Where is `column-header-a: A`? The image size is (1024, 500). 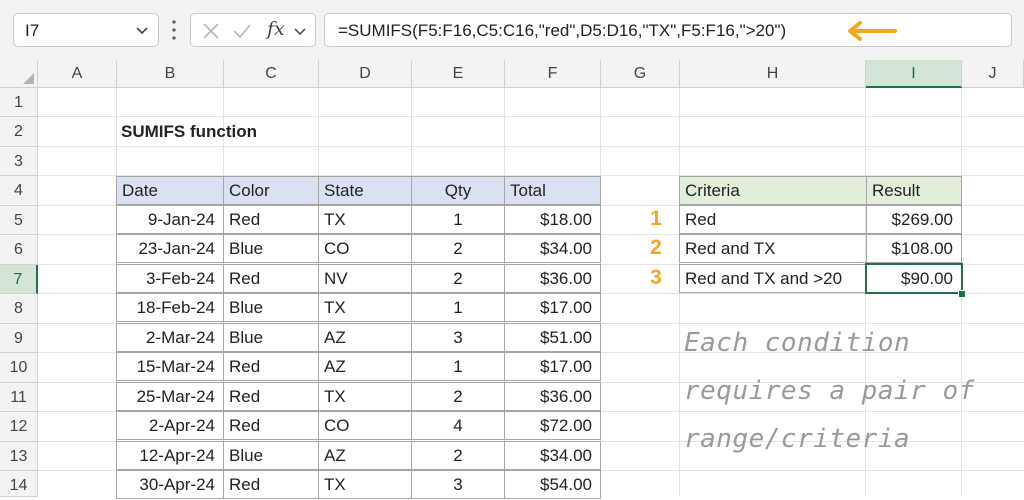 column-header-a: A is located at coordinates (77, 74).